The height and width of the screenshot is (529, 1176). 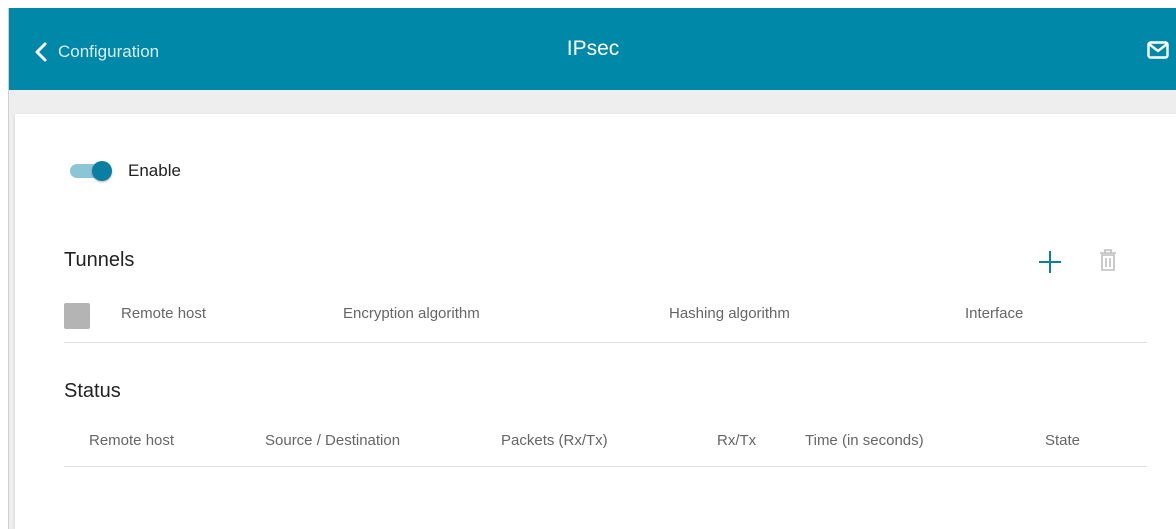 I want to click on status-col-packets: Packets (Rx/Tx), so click(x=554, y=440).